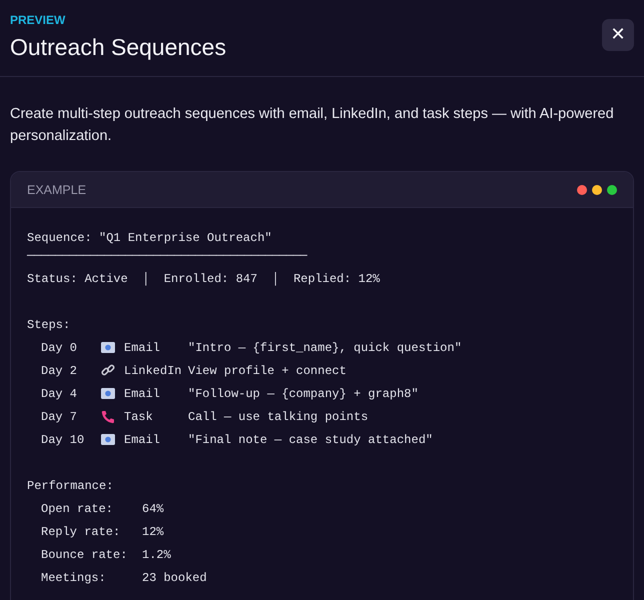 The height and width of the screenshot is (600, 644). What do you see at coordinates (139, 417) in the screenshot?
I see `step-channel: Task` at bounding box center [139, 417].